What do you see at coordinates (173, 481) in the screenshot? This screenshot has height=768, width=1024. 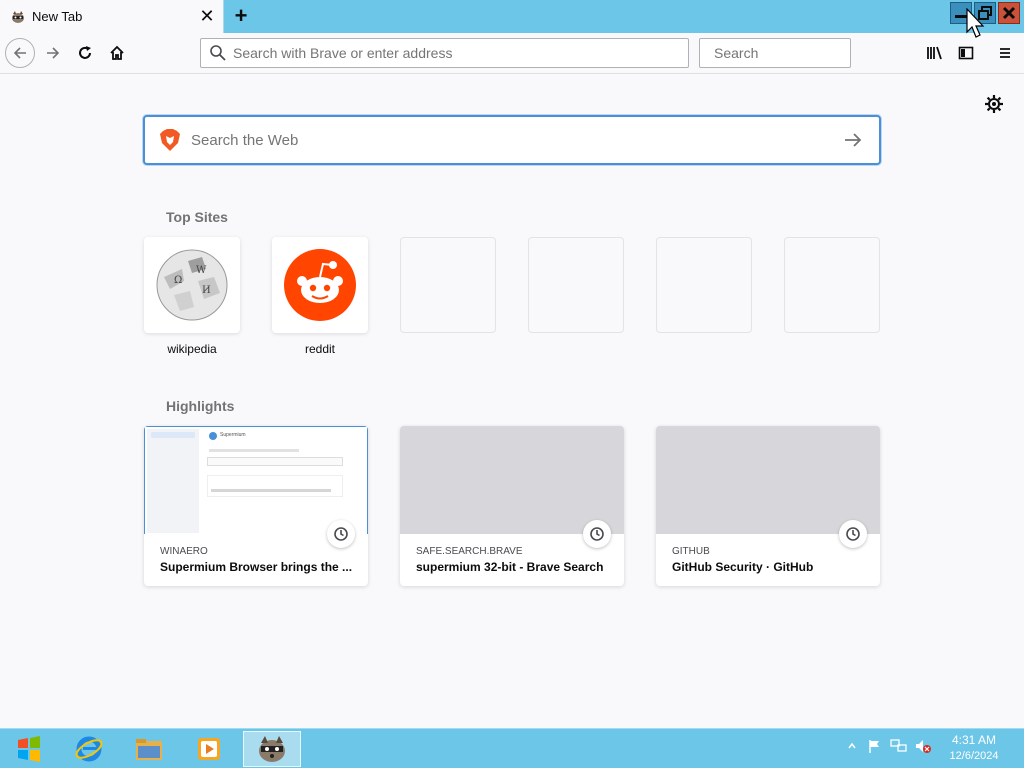 I see `preview-sidebar` at bounding box center [173, 481].